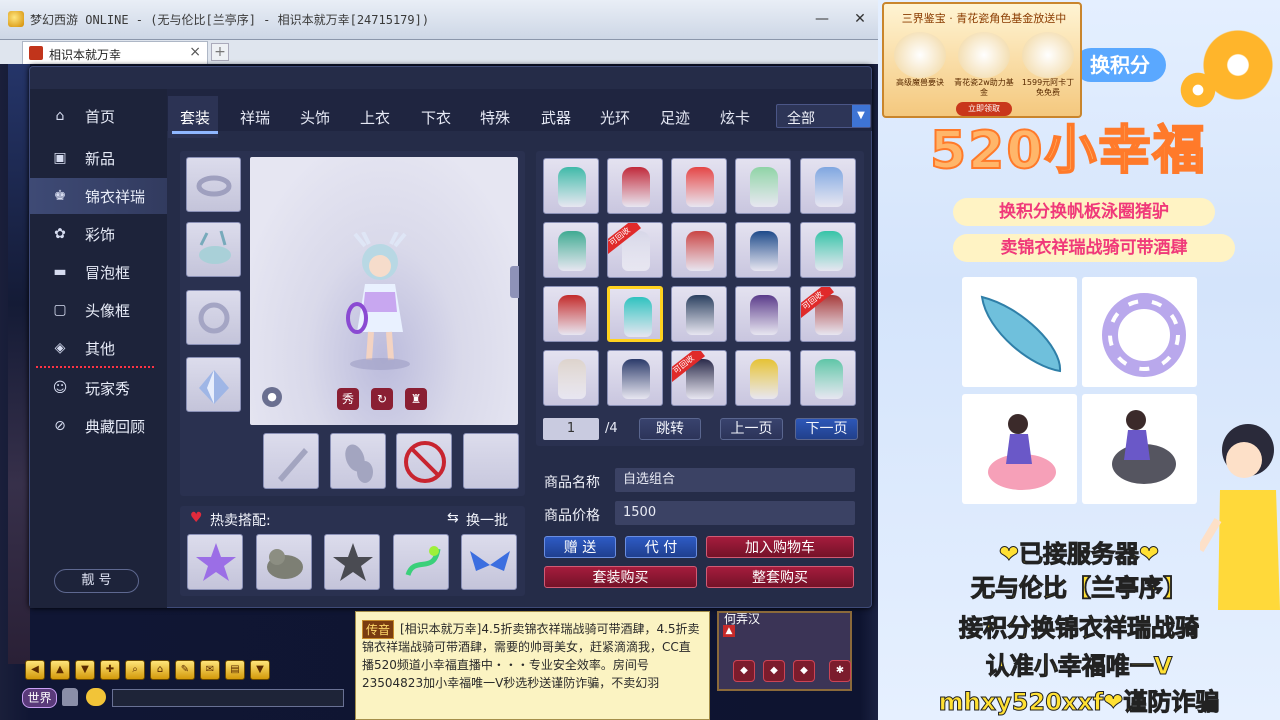 The height and width of the screenshot is (720, 1280). Describe the element at coordinates (210, 670) in the screenshot. I see `hud-tool-icon: ✉` at that location.